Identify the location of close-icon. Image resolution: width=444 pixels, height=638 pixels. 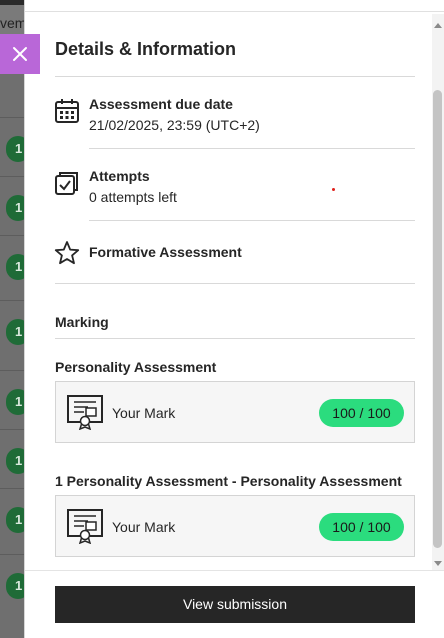
(20, 54).